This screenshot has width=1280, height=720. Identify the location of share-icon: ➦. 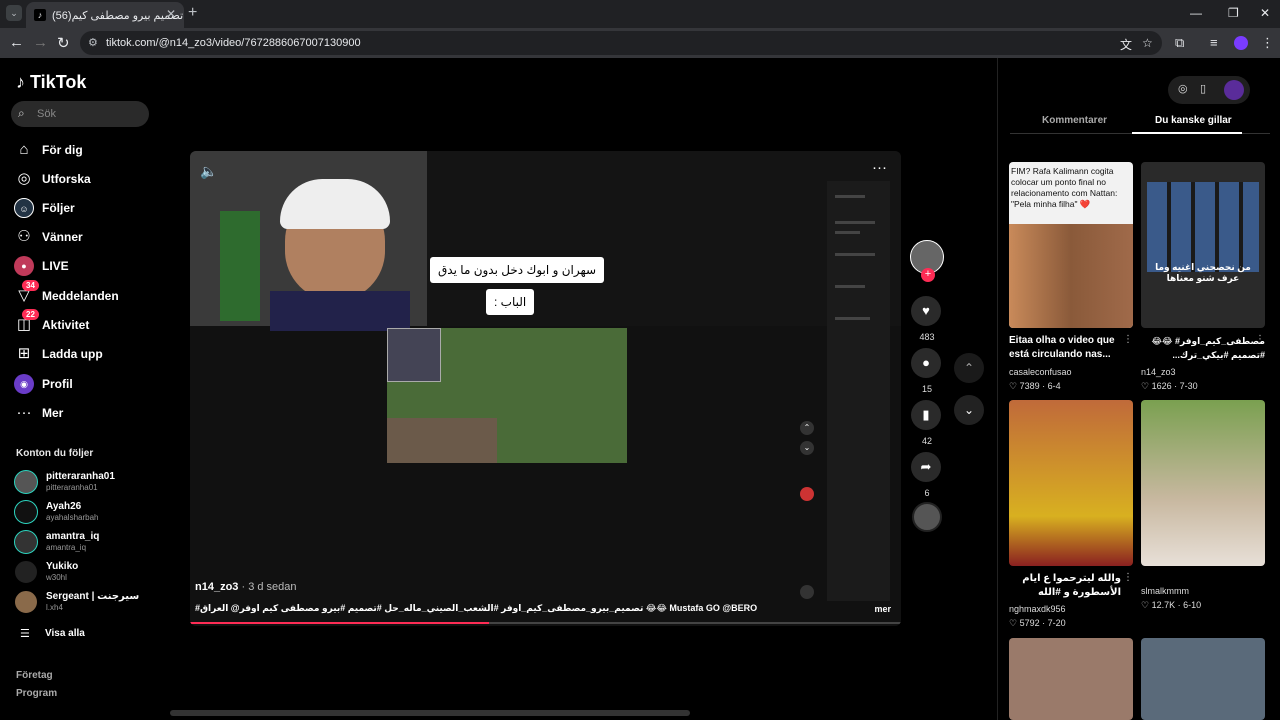
(926, 467).